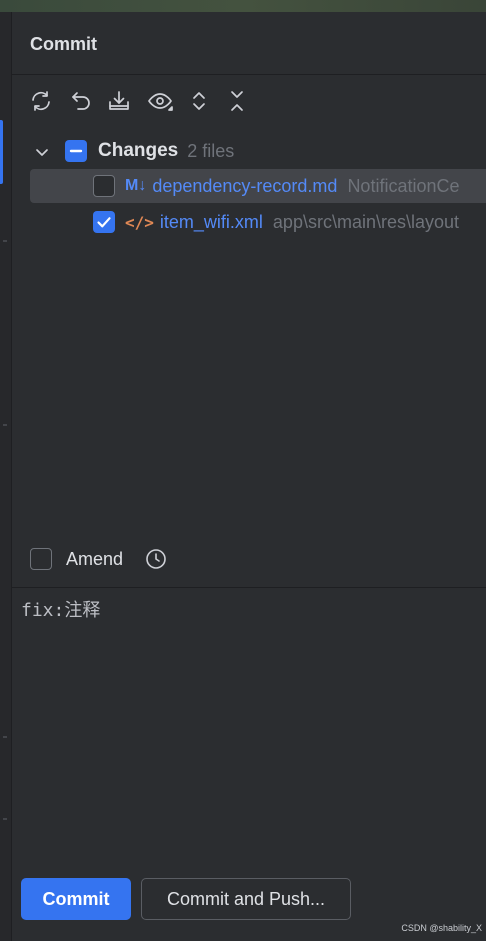  I want to click on amend-label: Amend, so click(94, 559).